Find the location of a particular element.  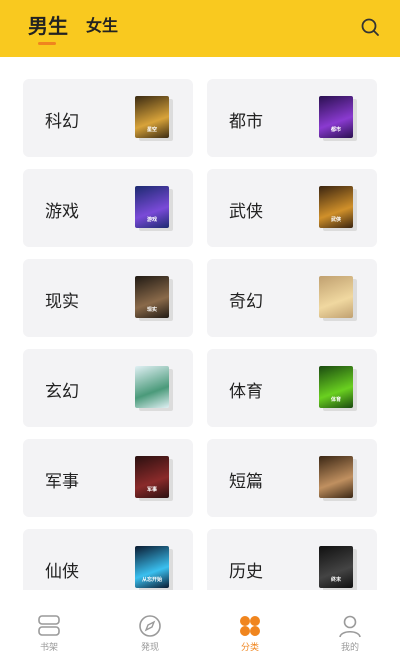

category-label: 游戏 is located at coordinates (62, 212).